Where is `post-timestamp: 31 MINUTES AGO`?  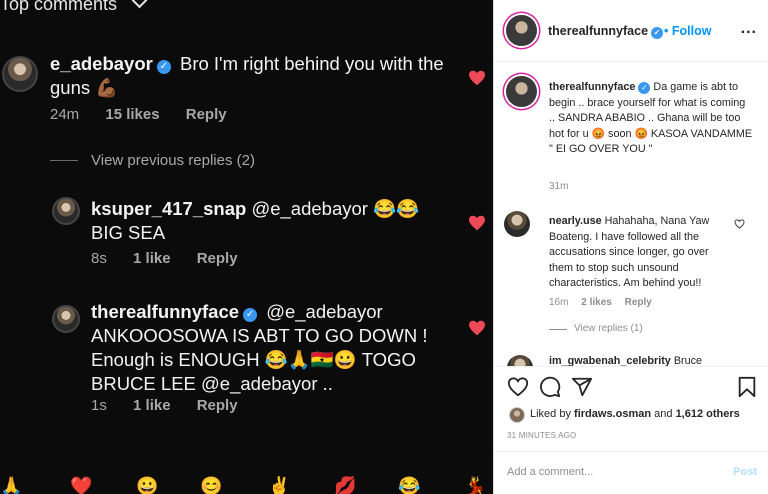 post-timestamp: 31 MINUTES AGO is located at coordinates (542, 435).